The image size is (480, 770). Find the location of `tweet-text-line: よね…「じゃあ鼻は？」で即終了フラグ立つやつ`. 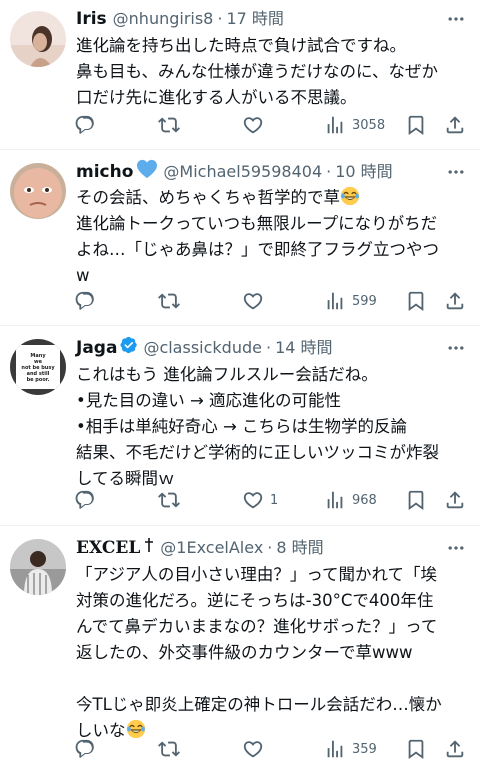

tweet-text-line: よね…「じゃあ鼻は？」で即終了フラグ立つやつ is located at coordinates (257, 249).